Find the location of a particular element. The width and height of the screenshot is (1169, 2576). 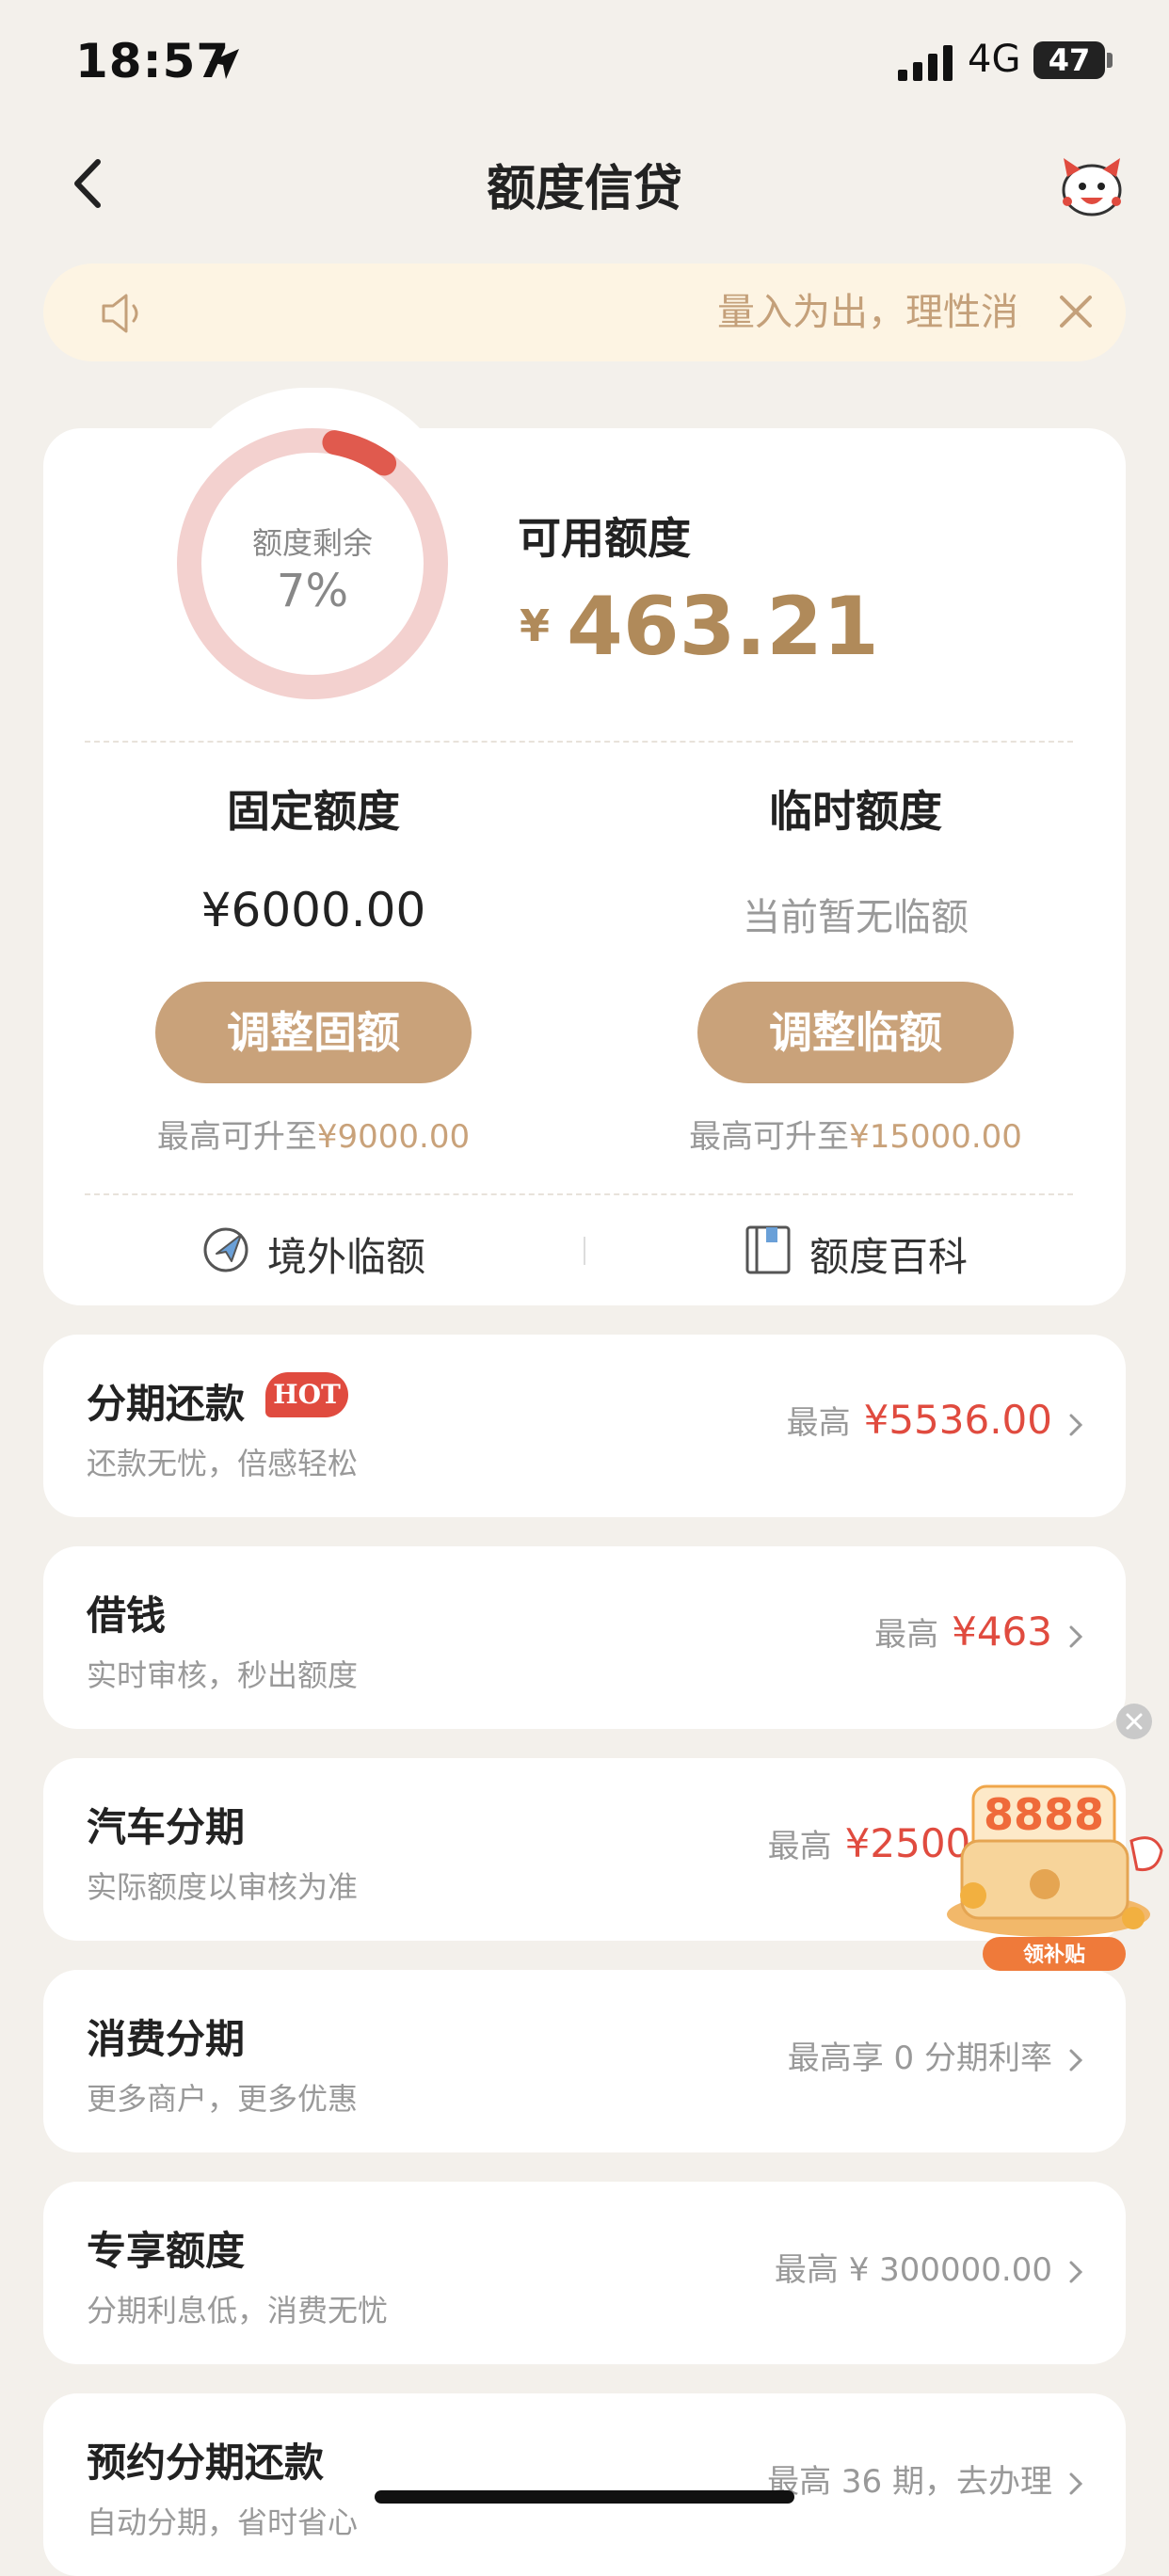

fixed-upto-prefix: 最高可升至 is located at coordinates (237, 1137).